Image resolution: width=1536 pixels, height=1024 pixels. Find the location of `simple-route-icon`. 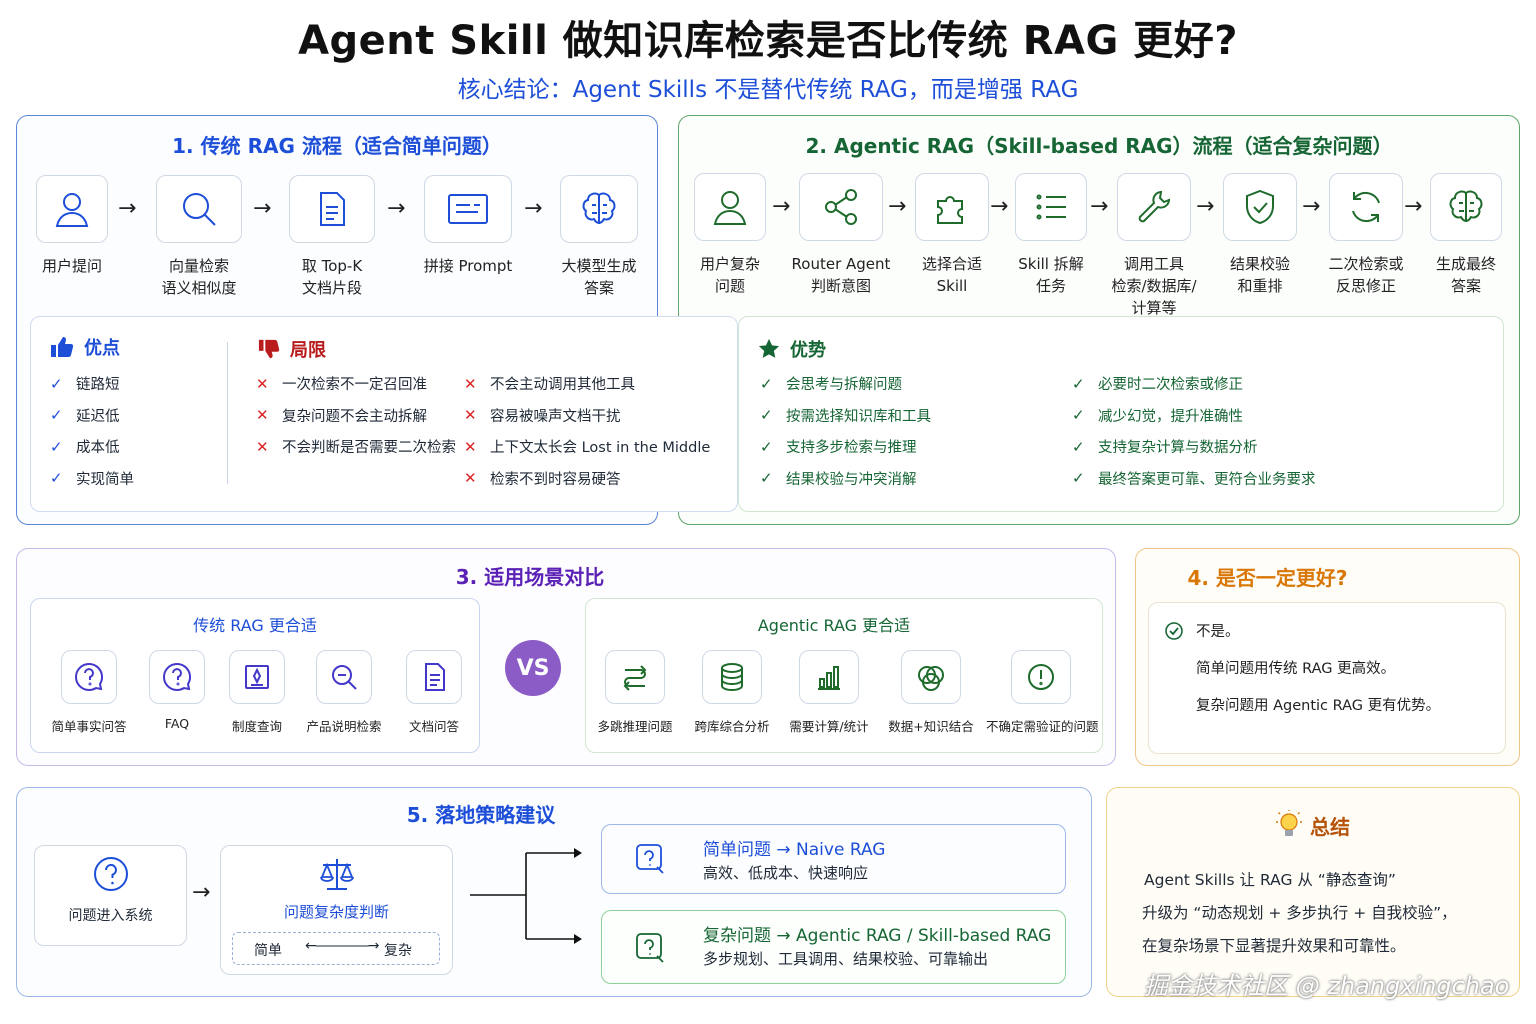

simple-route-icon is located at coordinates (650, 860).